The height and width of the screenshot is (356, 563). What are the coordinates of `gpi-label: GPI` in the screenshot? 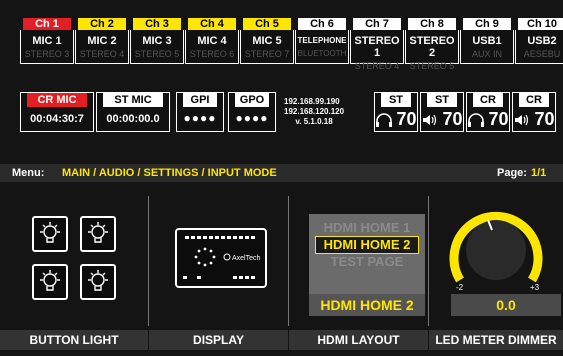 It's located at (200, 100).